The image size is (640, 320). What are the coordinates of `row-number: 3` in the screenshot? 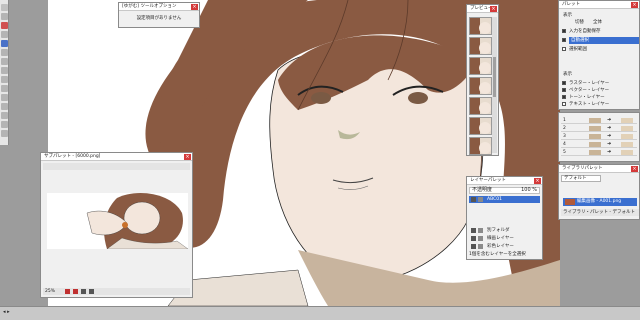 It's located at (564, 136).